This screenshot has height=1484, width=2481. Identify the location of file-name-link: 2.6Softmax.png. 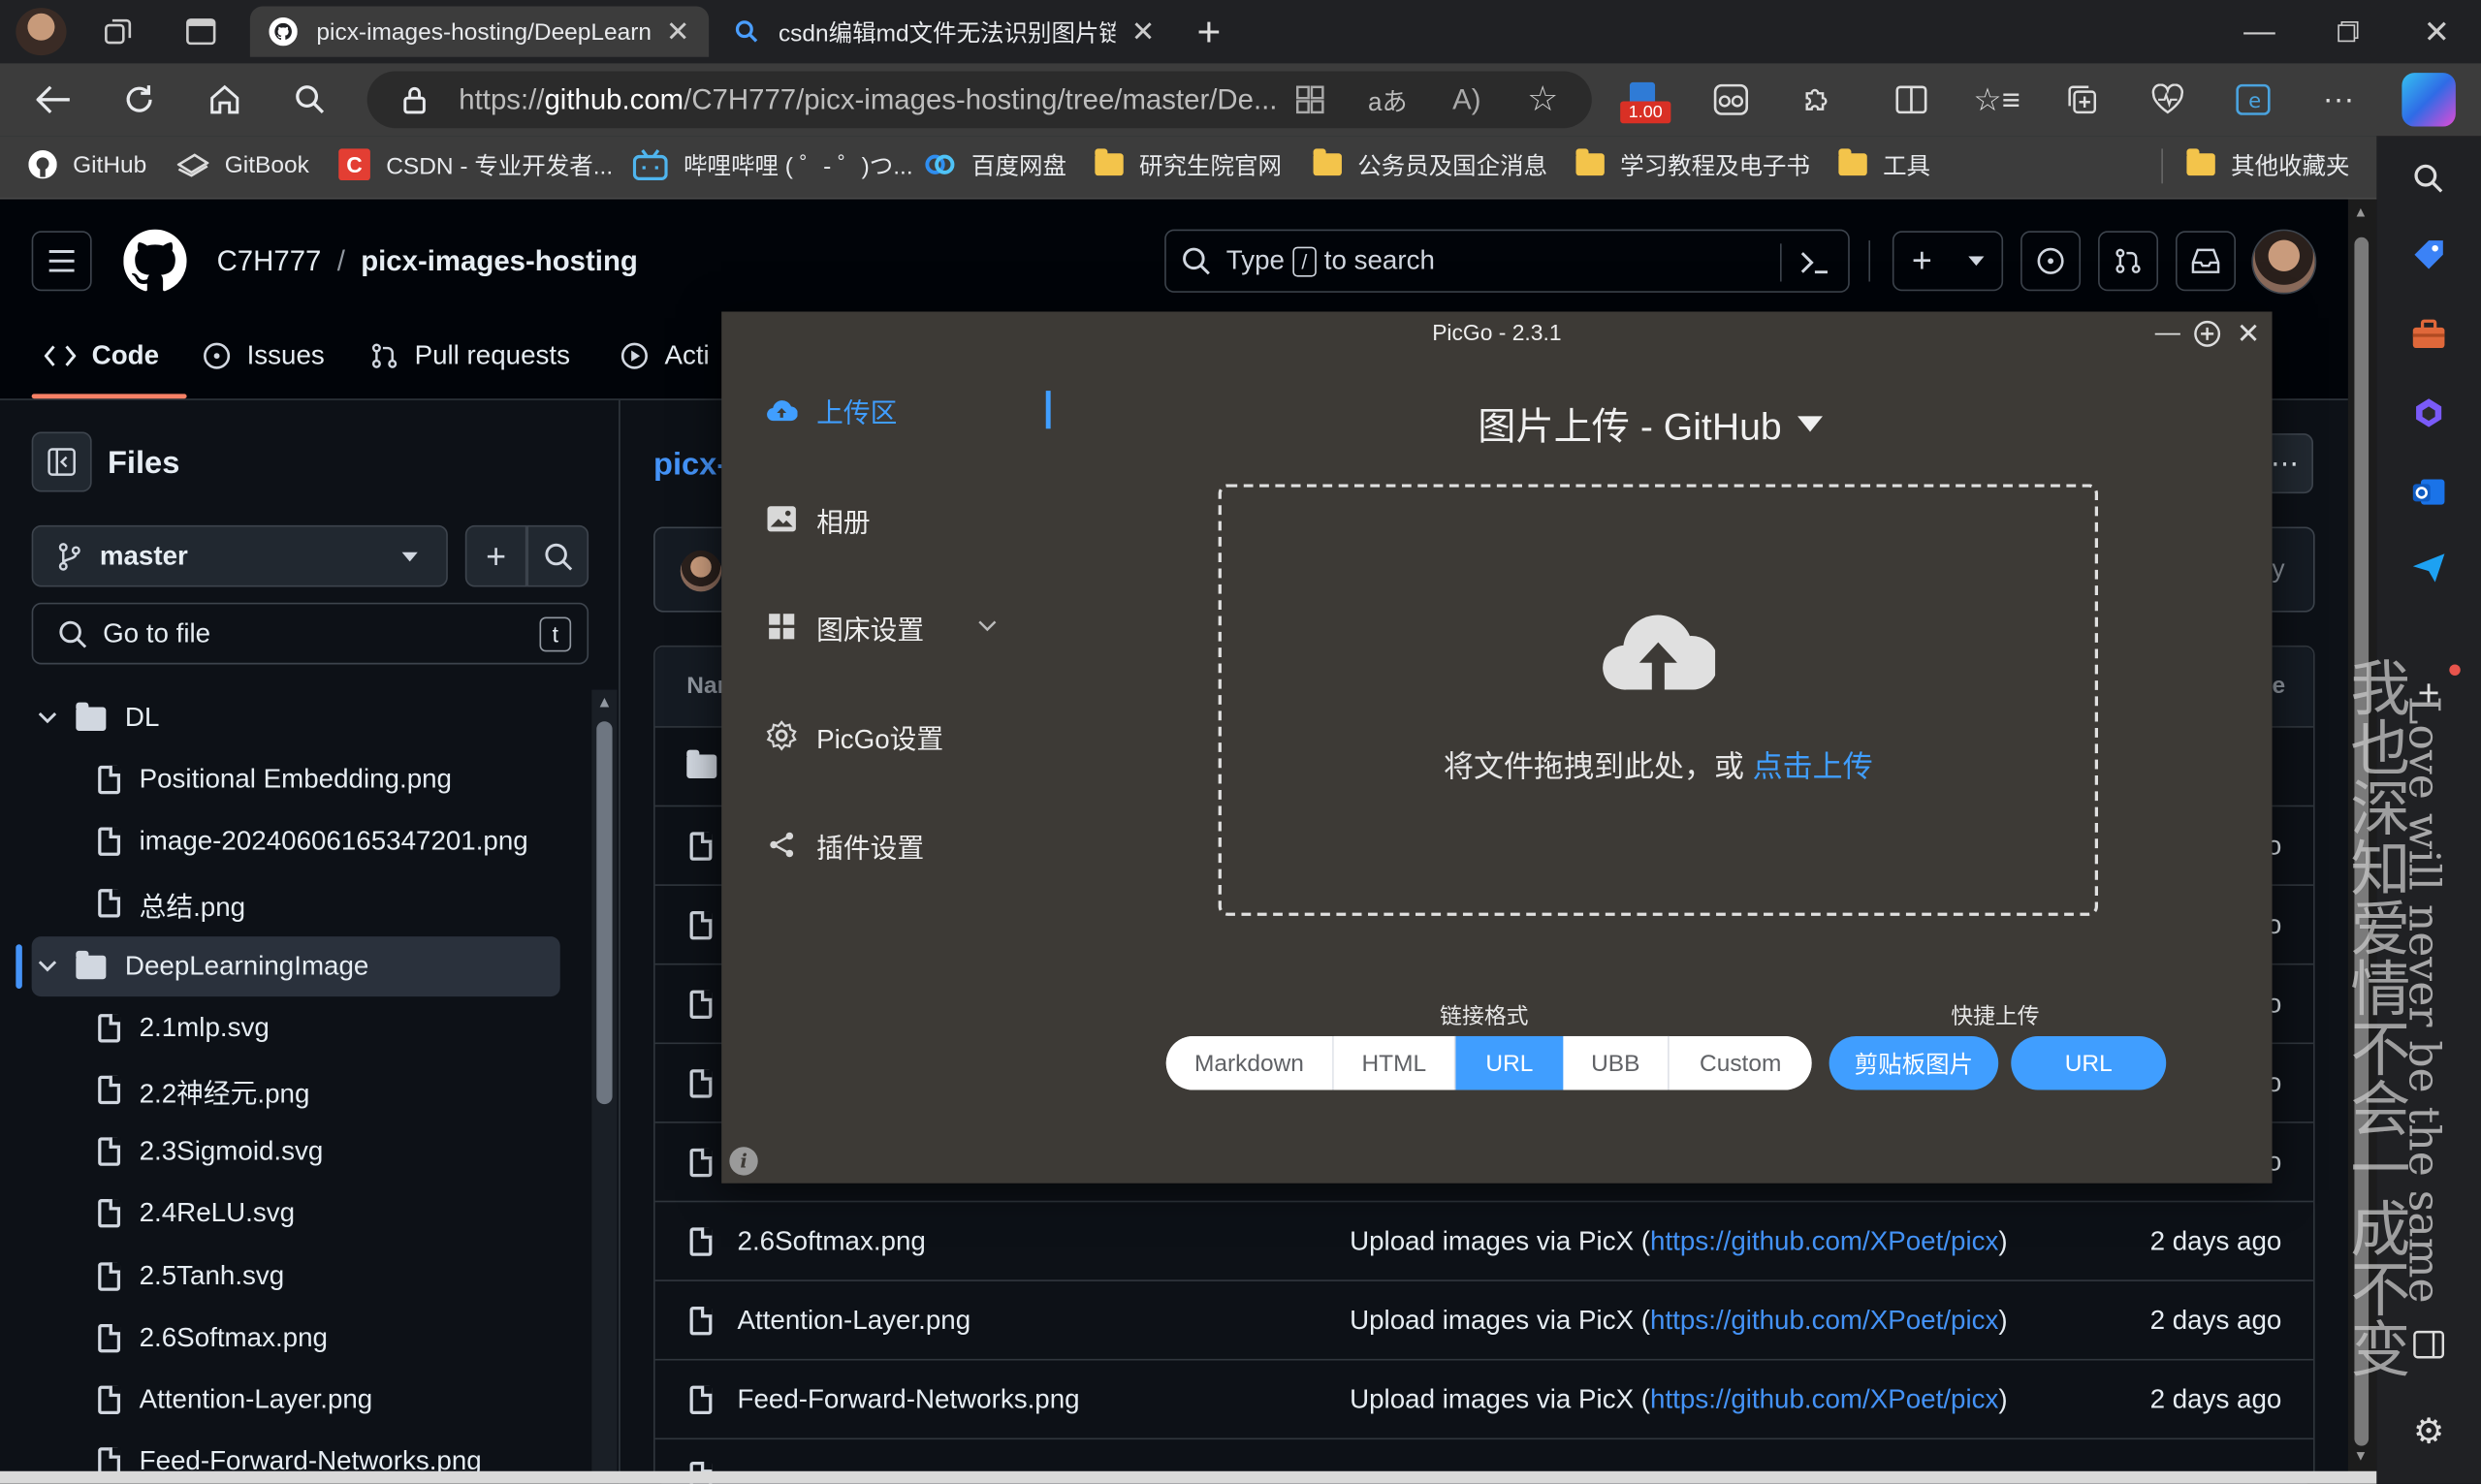
(832, 1241).